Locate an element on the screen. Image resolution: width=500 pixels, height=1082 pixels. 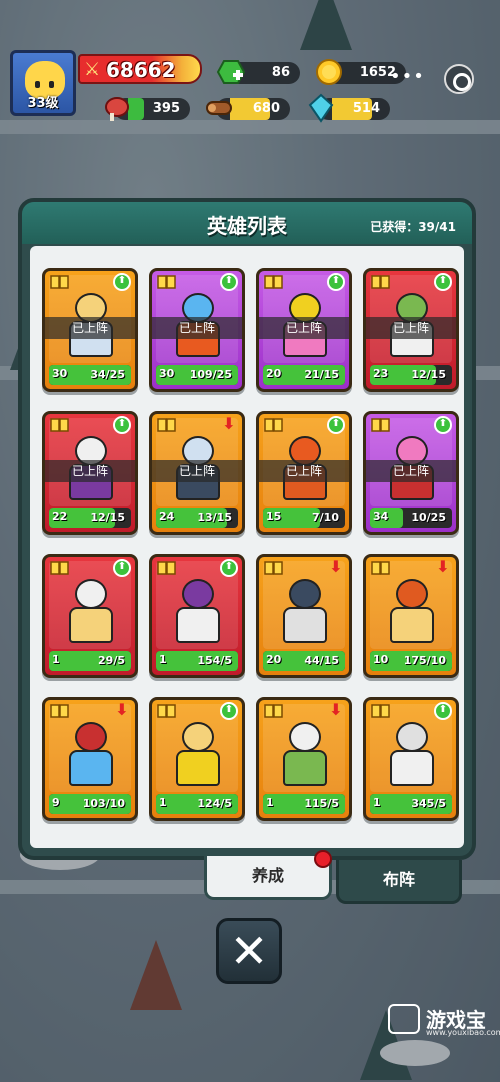
hero-level: 10 is located at coordinates (381, 659).